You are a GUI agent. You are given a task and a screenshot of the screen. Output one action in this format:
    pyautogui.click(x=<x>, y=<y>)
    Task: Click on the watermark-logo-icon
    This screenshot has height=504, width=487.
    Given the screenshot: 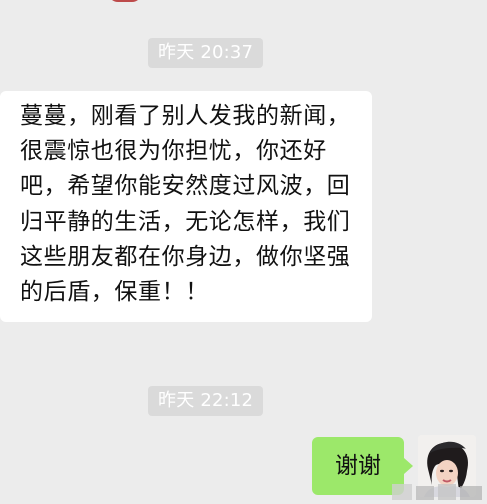 What is the action you would take?
    pyautogui.click(x=437, y=492)
    